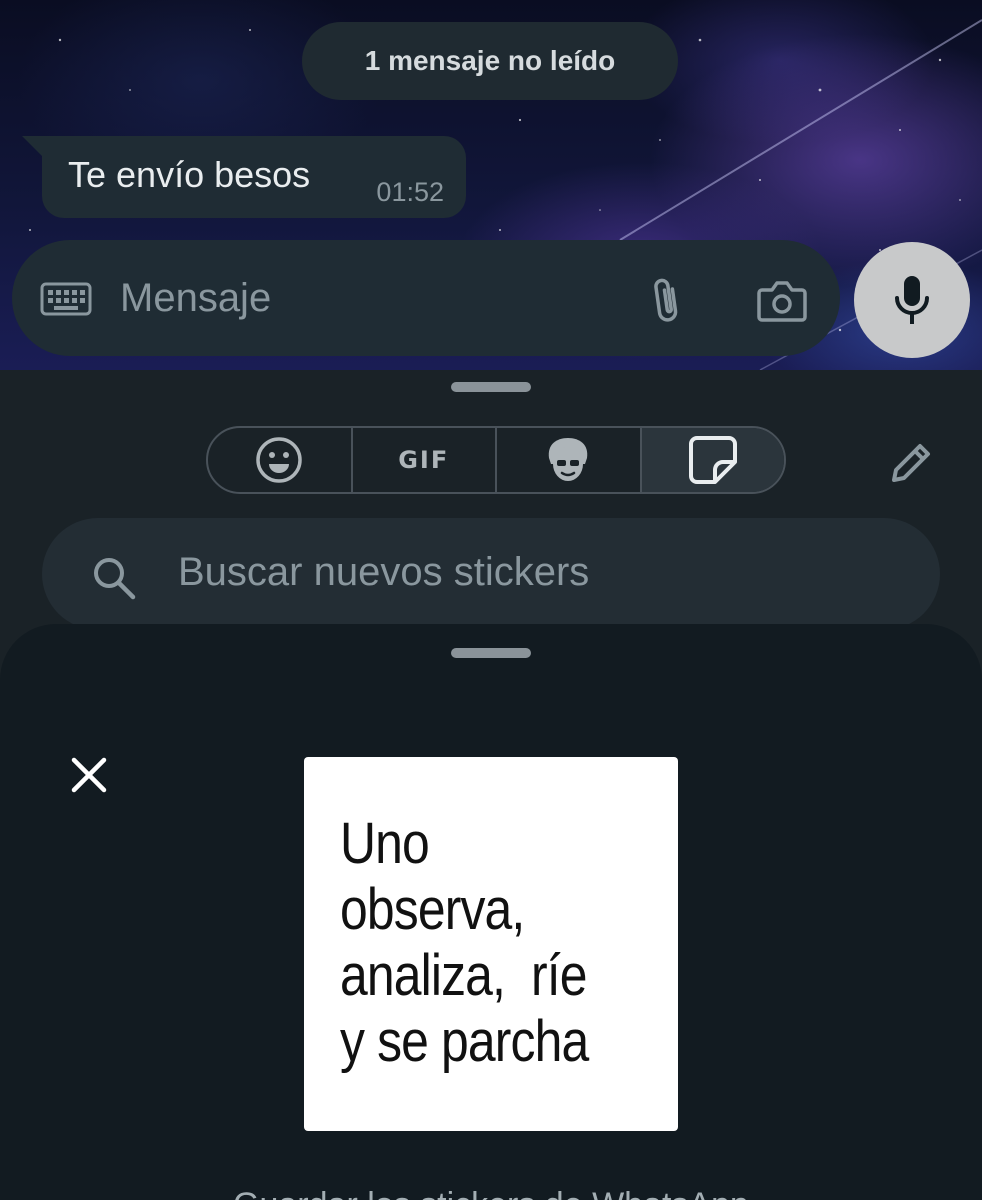  Describe the element at coordinates (89, 777) in the screenshot. I see `close-icon` at that location.